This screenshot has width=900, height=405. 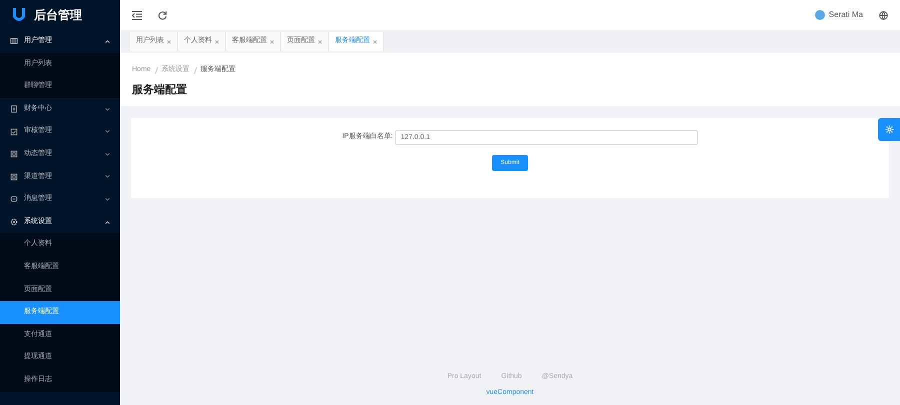 What do you see at coordinates (160, 90) in the screenshot?
I see `page-title: 服务端配置` at bounding box center [160, 90].